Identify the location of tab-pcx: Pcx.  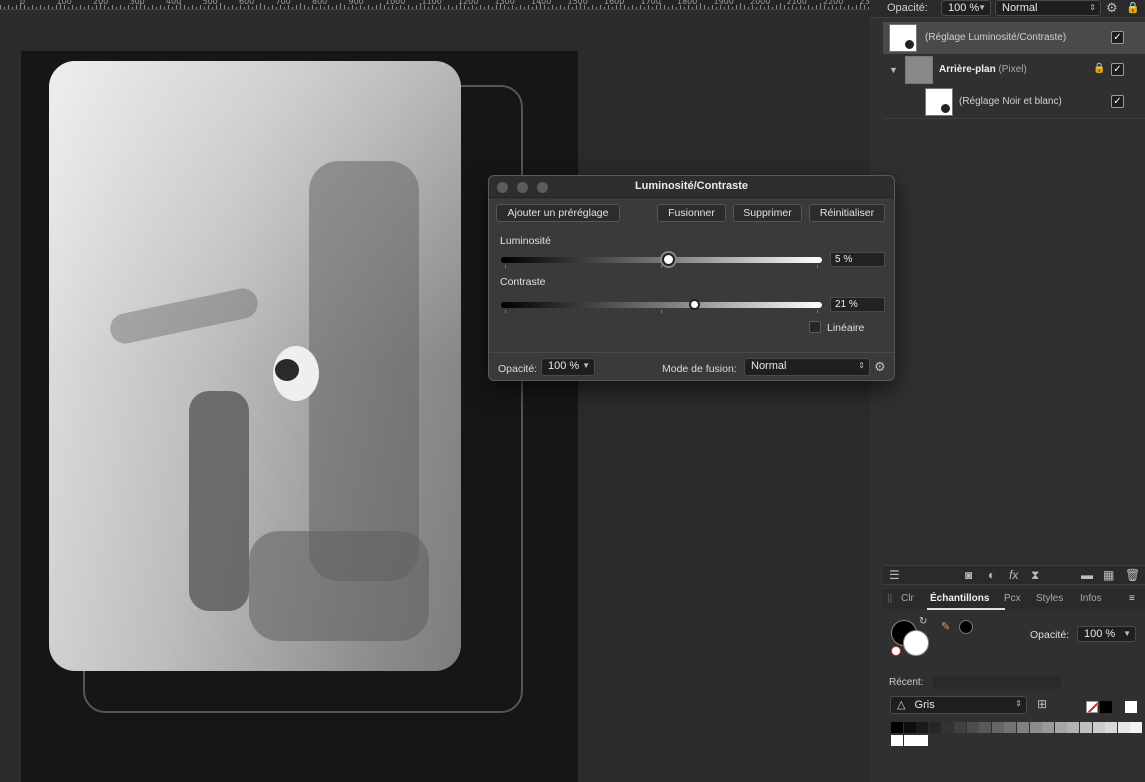
(1012, 598).